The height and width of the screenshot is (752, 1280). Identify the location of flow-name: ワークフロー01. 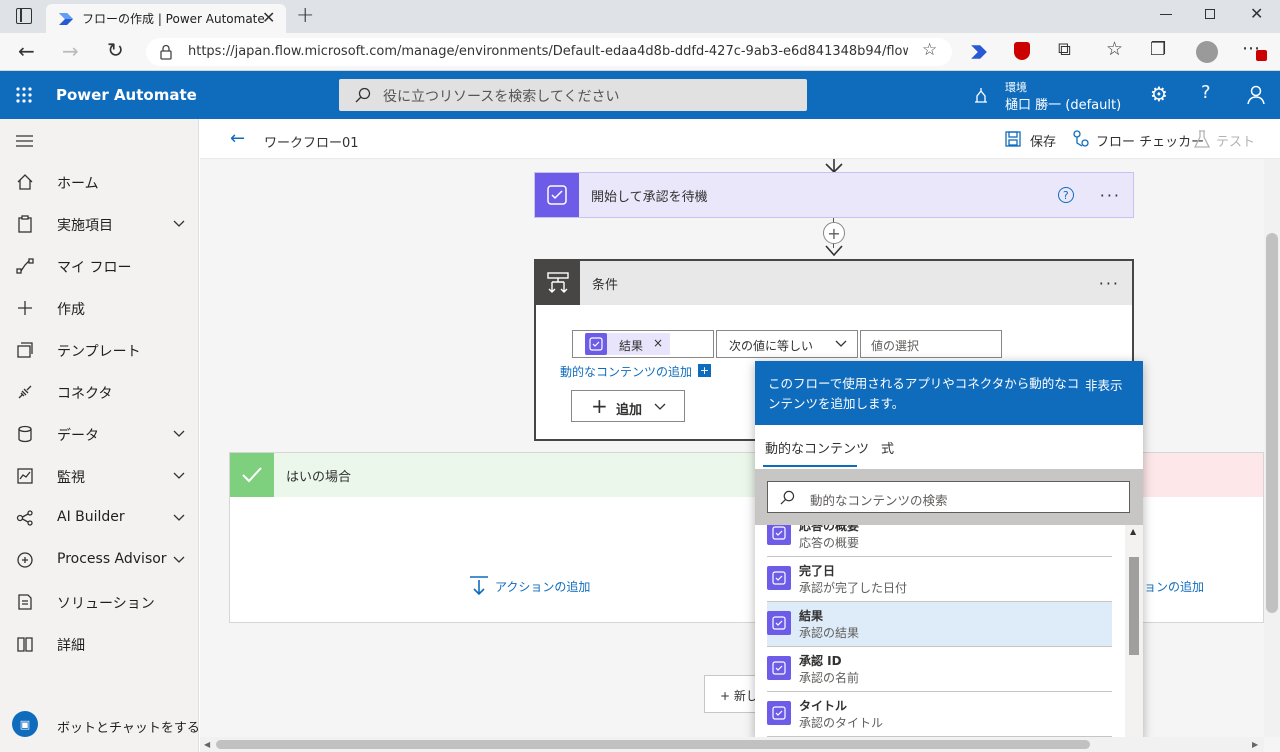
(311, 141).